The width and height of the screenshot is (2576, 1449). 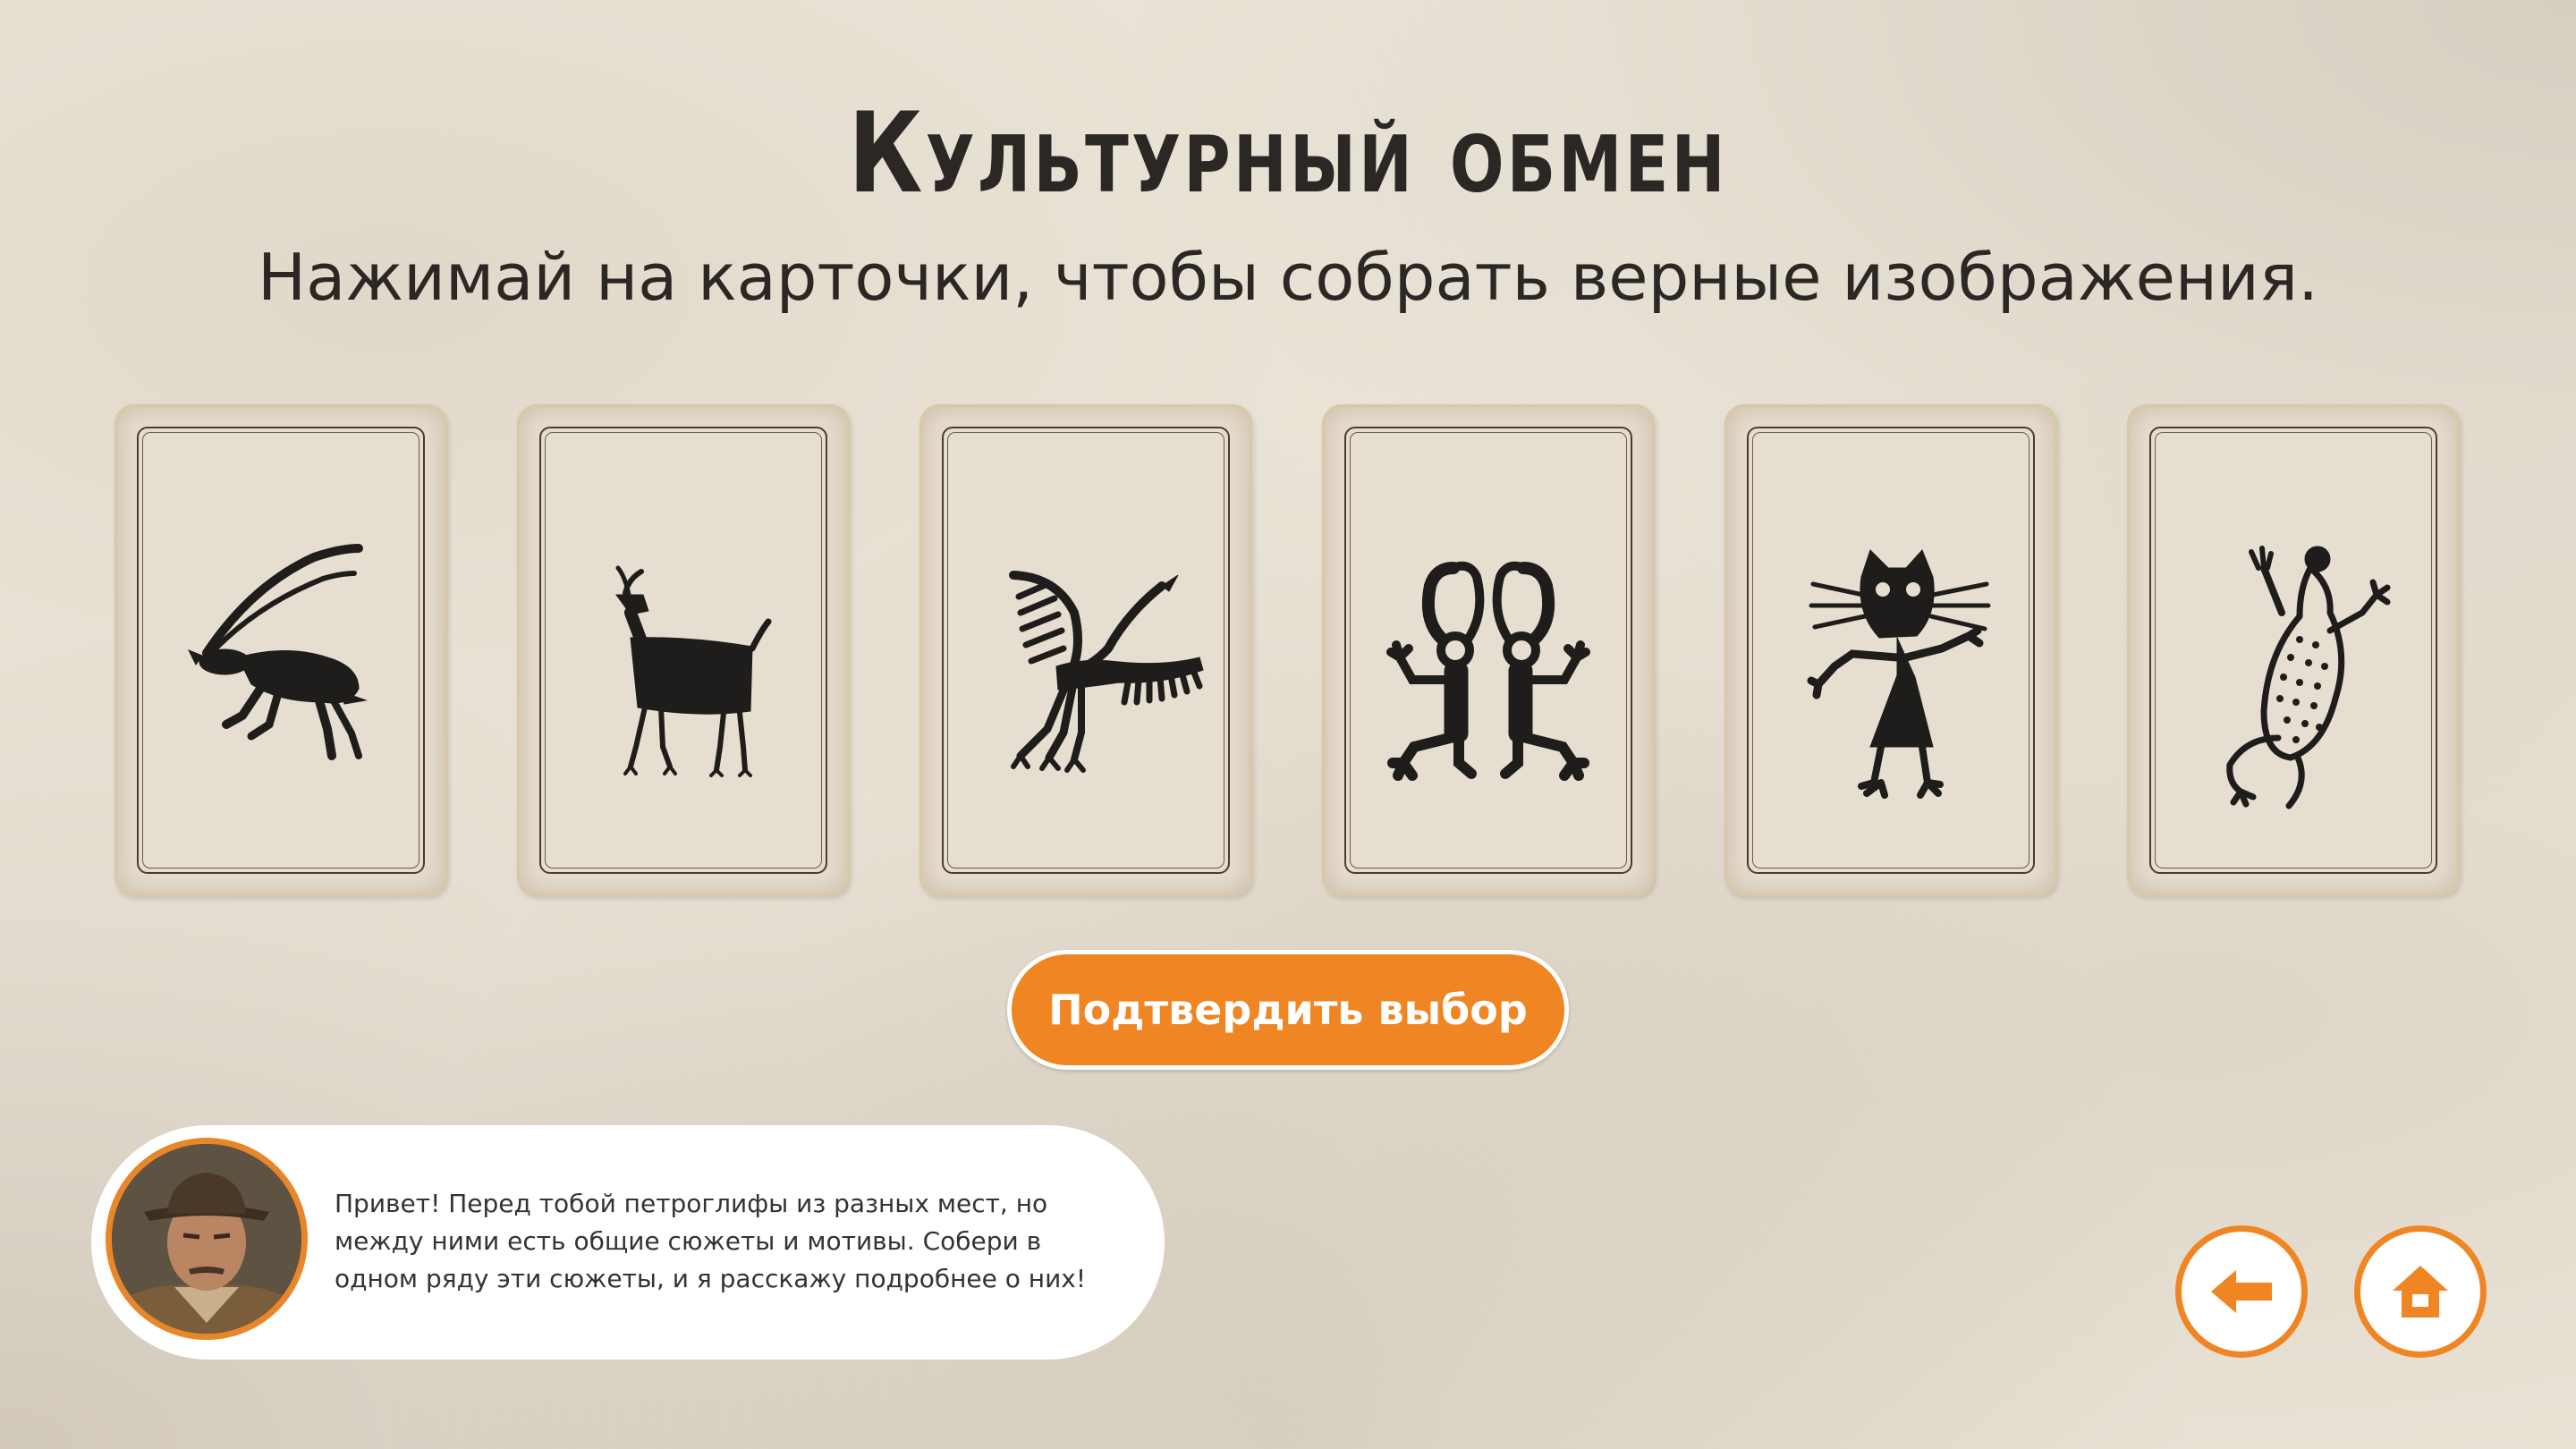 I want to click on guide-avatar, so click(x=207, y=1239).